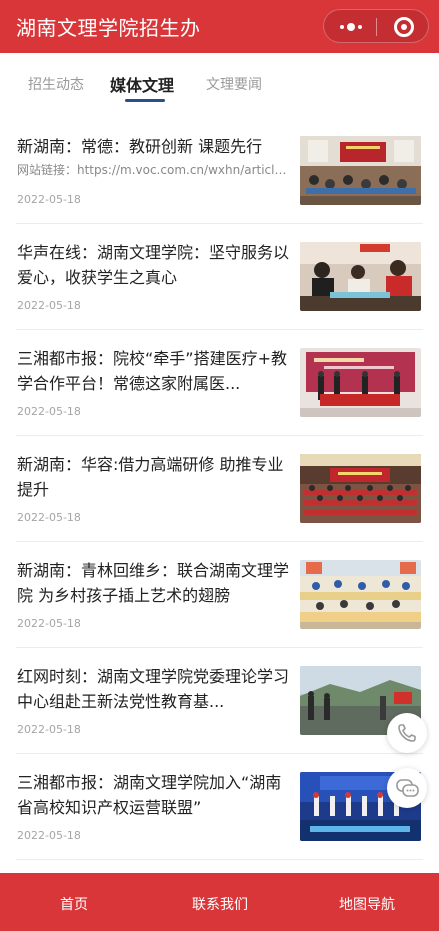  I want to click on more-dots-icon, so click(351, 27).